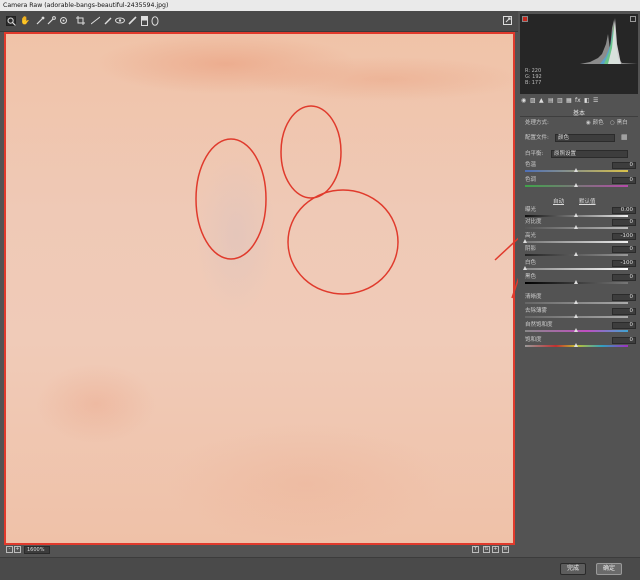 The height and width of the screenshot is (580, 640). What do you see at coordinates (120, 21) in the screenshot?
I see `redeye-icon` at bounding box center [120, 21].